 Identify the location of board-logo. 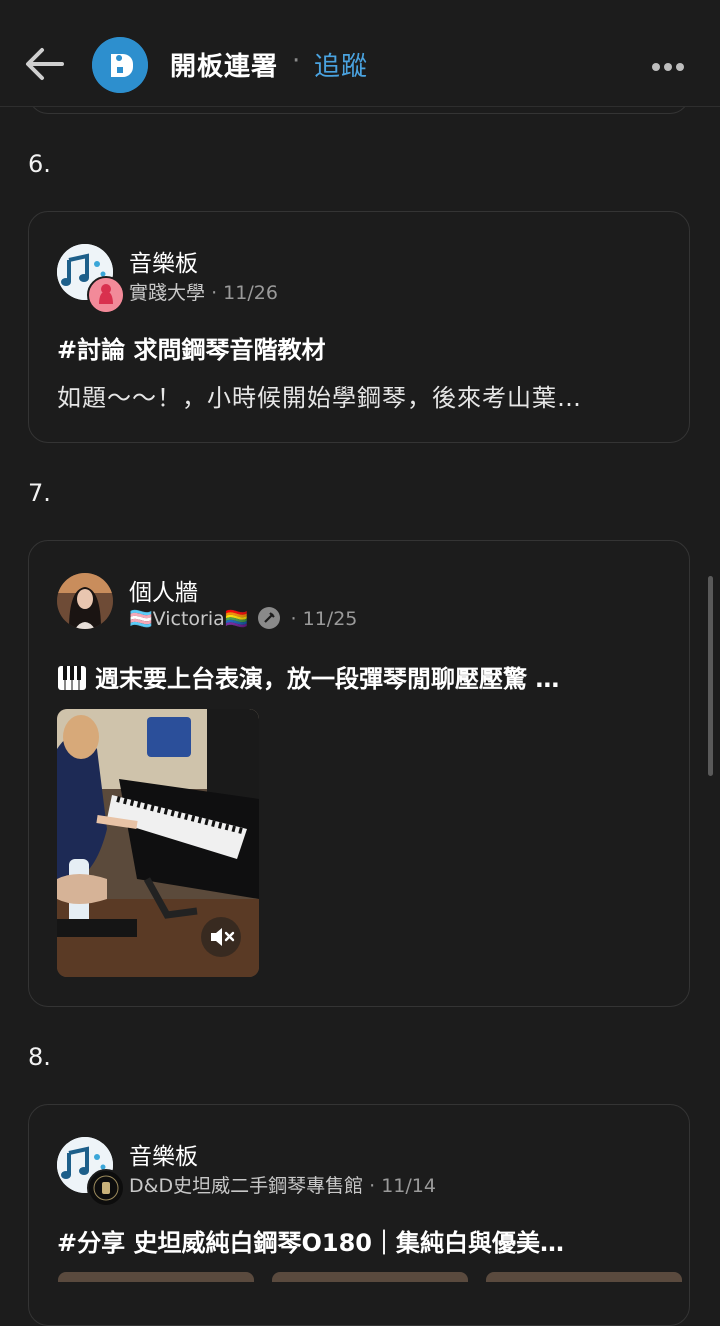
(120, 65).